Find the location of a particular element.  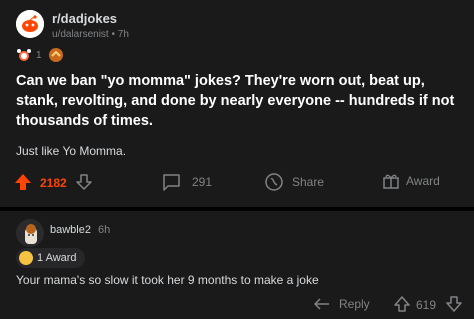

reply-label: Reply is located at coordinates (354, 304).